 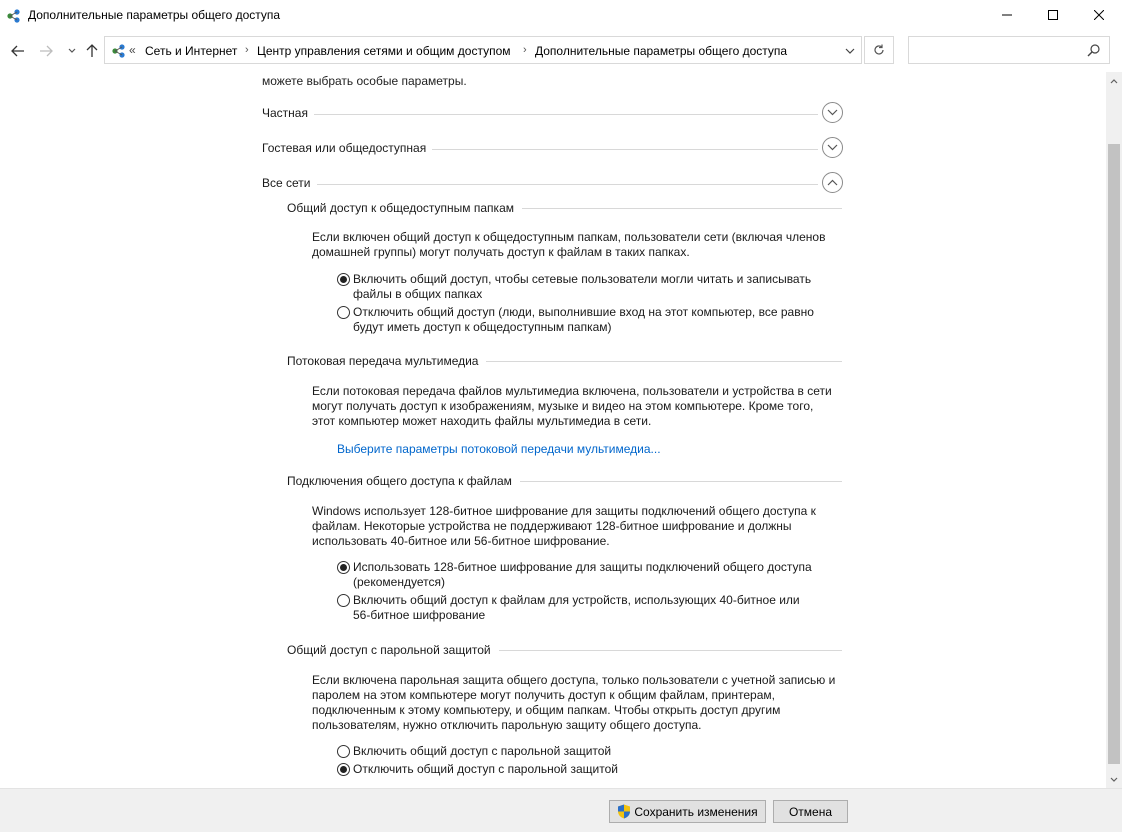 I want to click on collapse-chevron-icon, so click(x=832, y=182).